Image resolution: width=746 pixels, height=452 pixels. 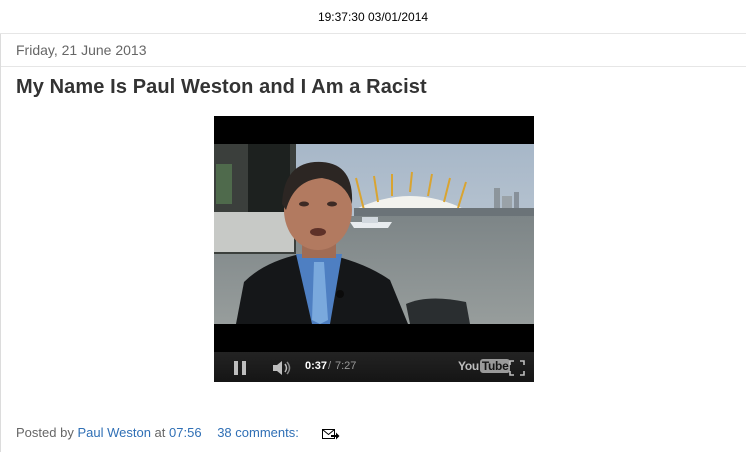 What do you see at coordinates (113, 432) in the screenshot?
I see `author-link: Paul Weston` at bounding box center [113, 432].